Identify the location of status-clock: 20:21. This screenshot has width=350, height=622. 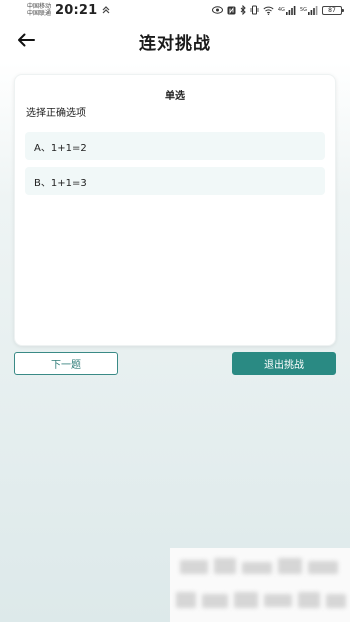
(76, 10).